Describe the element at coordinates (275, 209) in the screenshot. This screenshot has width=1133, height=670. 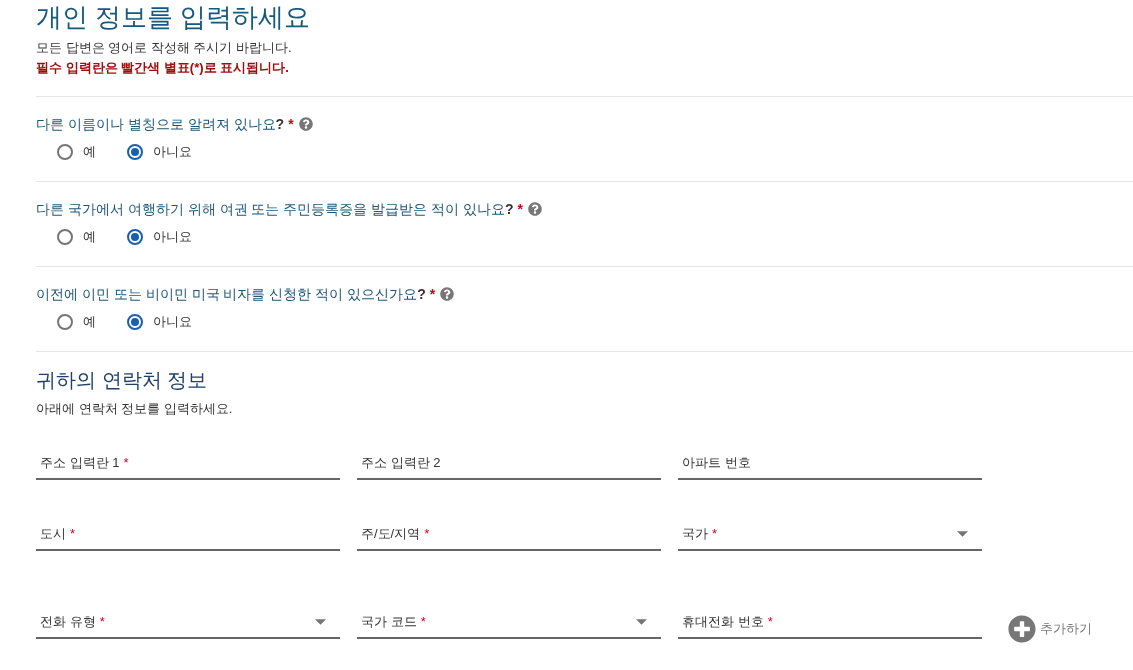
I see `question-label: 다른 국가에서 여행하기 위해 여권 또는 주민등록증을 발급받은 적이 있나요?` at that location.